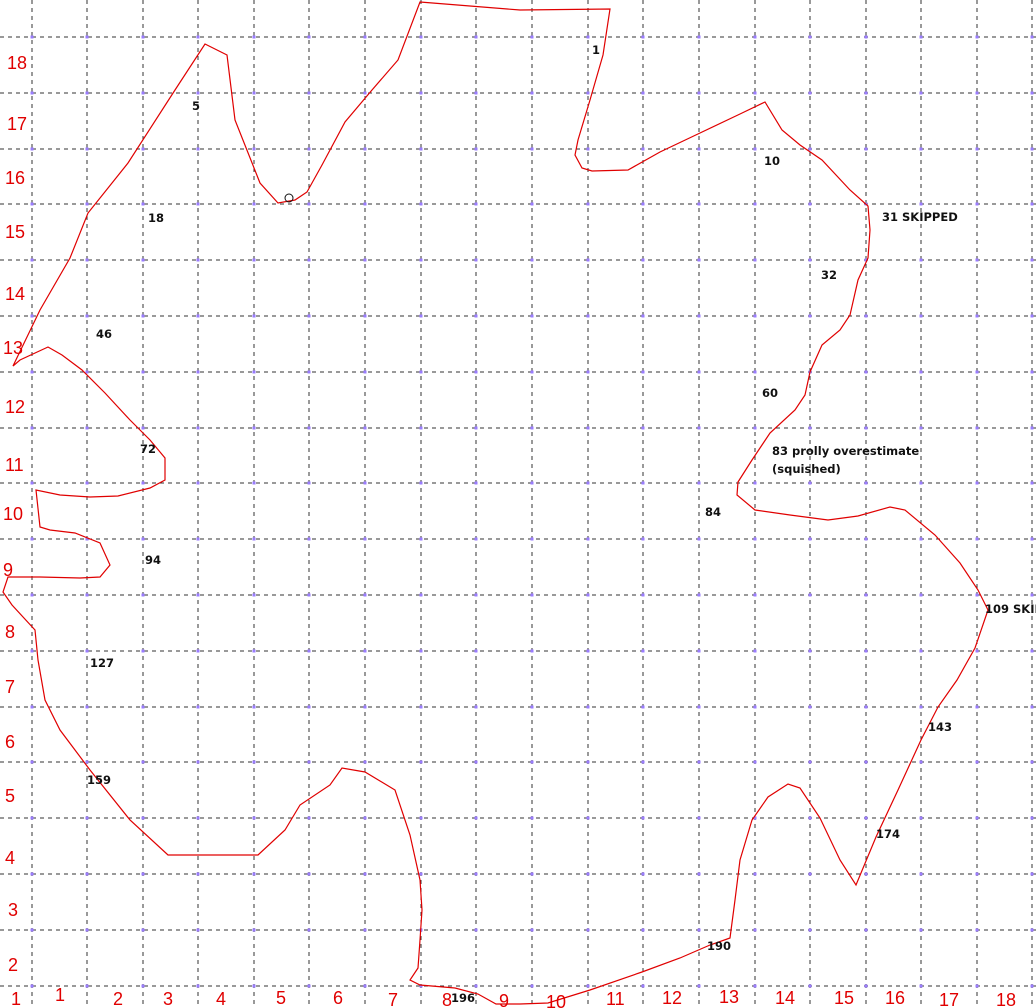 This screenshot has width=1036, height=1008. Describe the element at coordinates (393, 999) in the screenshot. I see `x-axis-label: 7` at that location.